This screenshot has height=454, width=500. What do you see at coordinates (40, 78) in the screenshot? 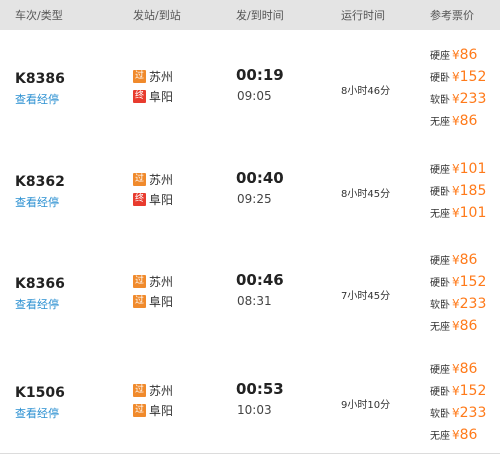
I see `train-number: K8386` at bounding box center [40, 78].